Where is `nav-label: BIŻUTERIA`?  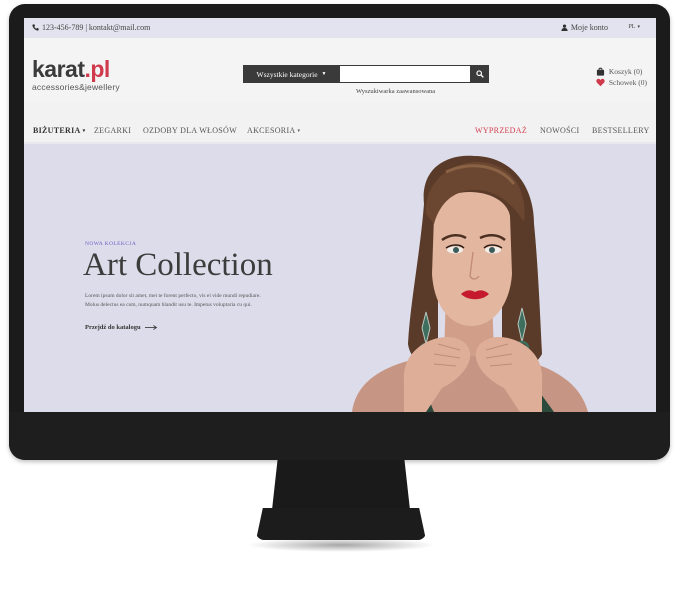
nav-label: BIŻUTERIA is located at coordinates (57, 130).